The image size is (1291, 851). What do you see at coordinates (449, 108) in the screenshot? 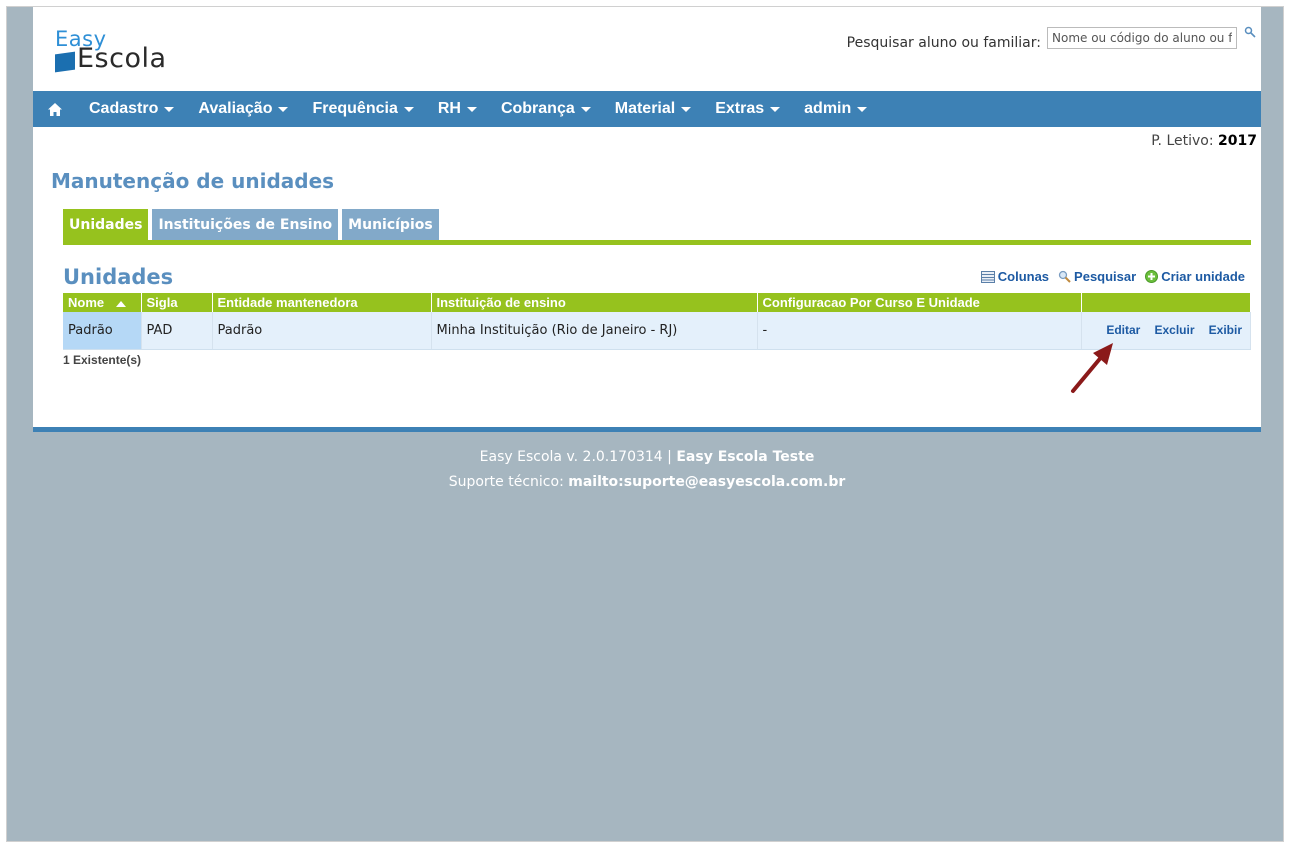
I see `nav-label-rh: RH` at bounding box center [449, 108].